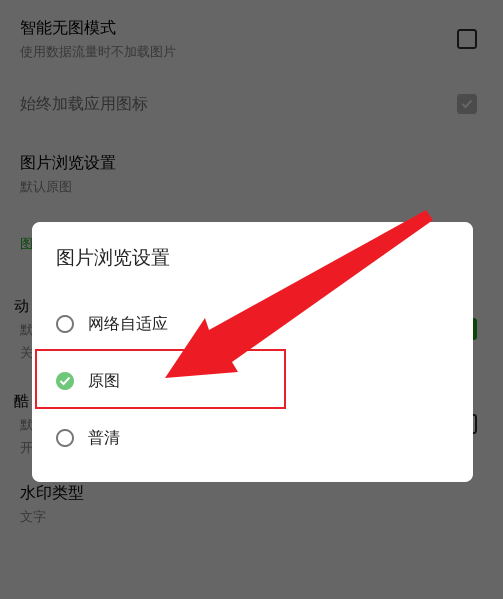  What do you see at coordinates (26, 244) in the screenshot?
I see `section-header: 图` at bounding box center [26, 244].